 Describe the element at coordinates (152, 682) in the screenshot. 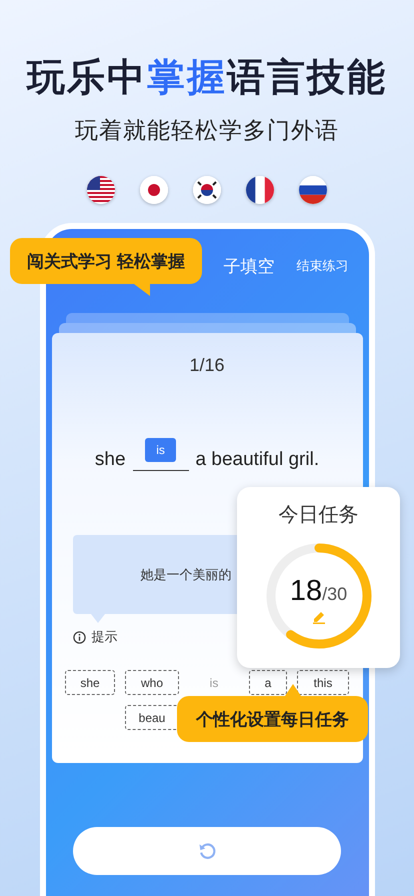

I see `word-chip: who` at that location.